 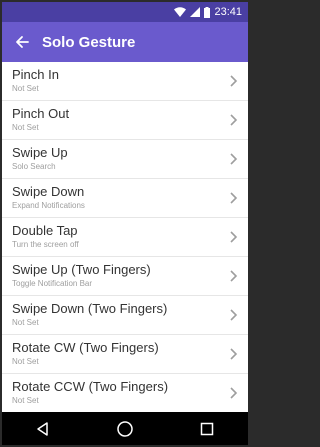 What do you see at coordinates (125, 12) in the screenshot?
I see `status-bar: 23:41` at bounding box center [125, 12].